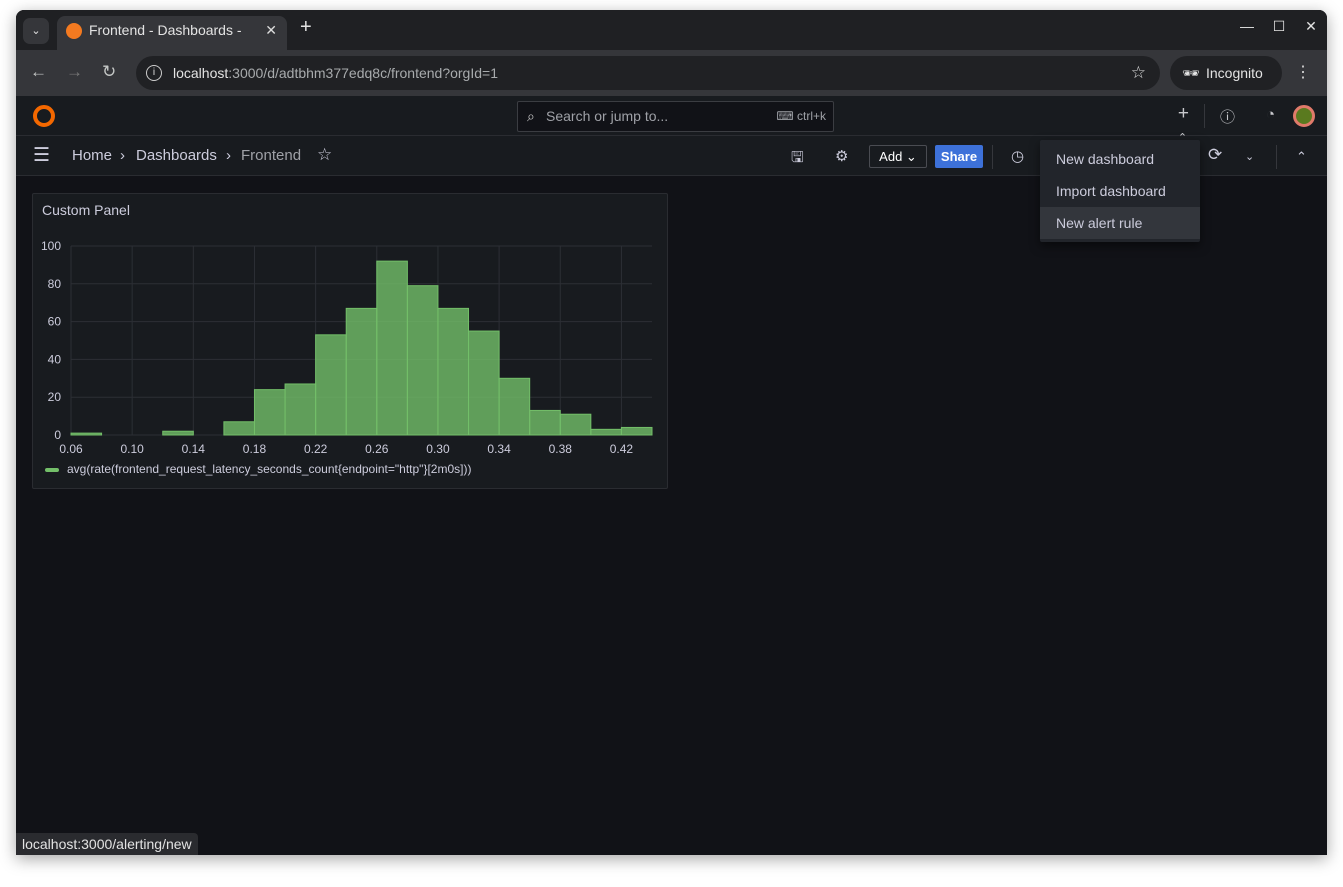  I want to click on x-tick-label: 0.14, so click(194, 449).